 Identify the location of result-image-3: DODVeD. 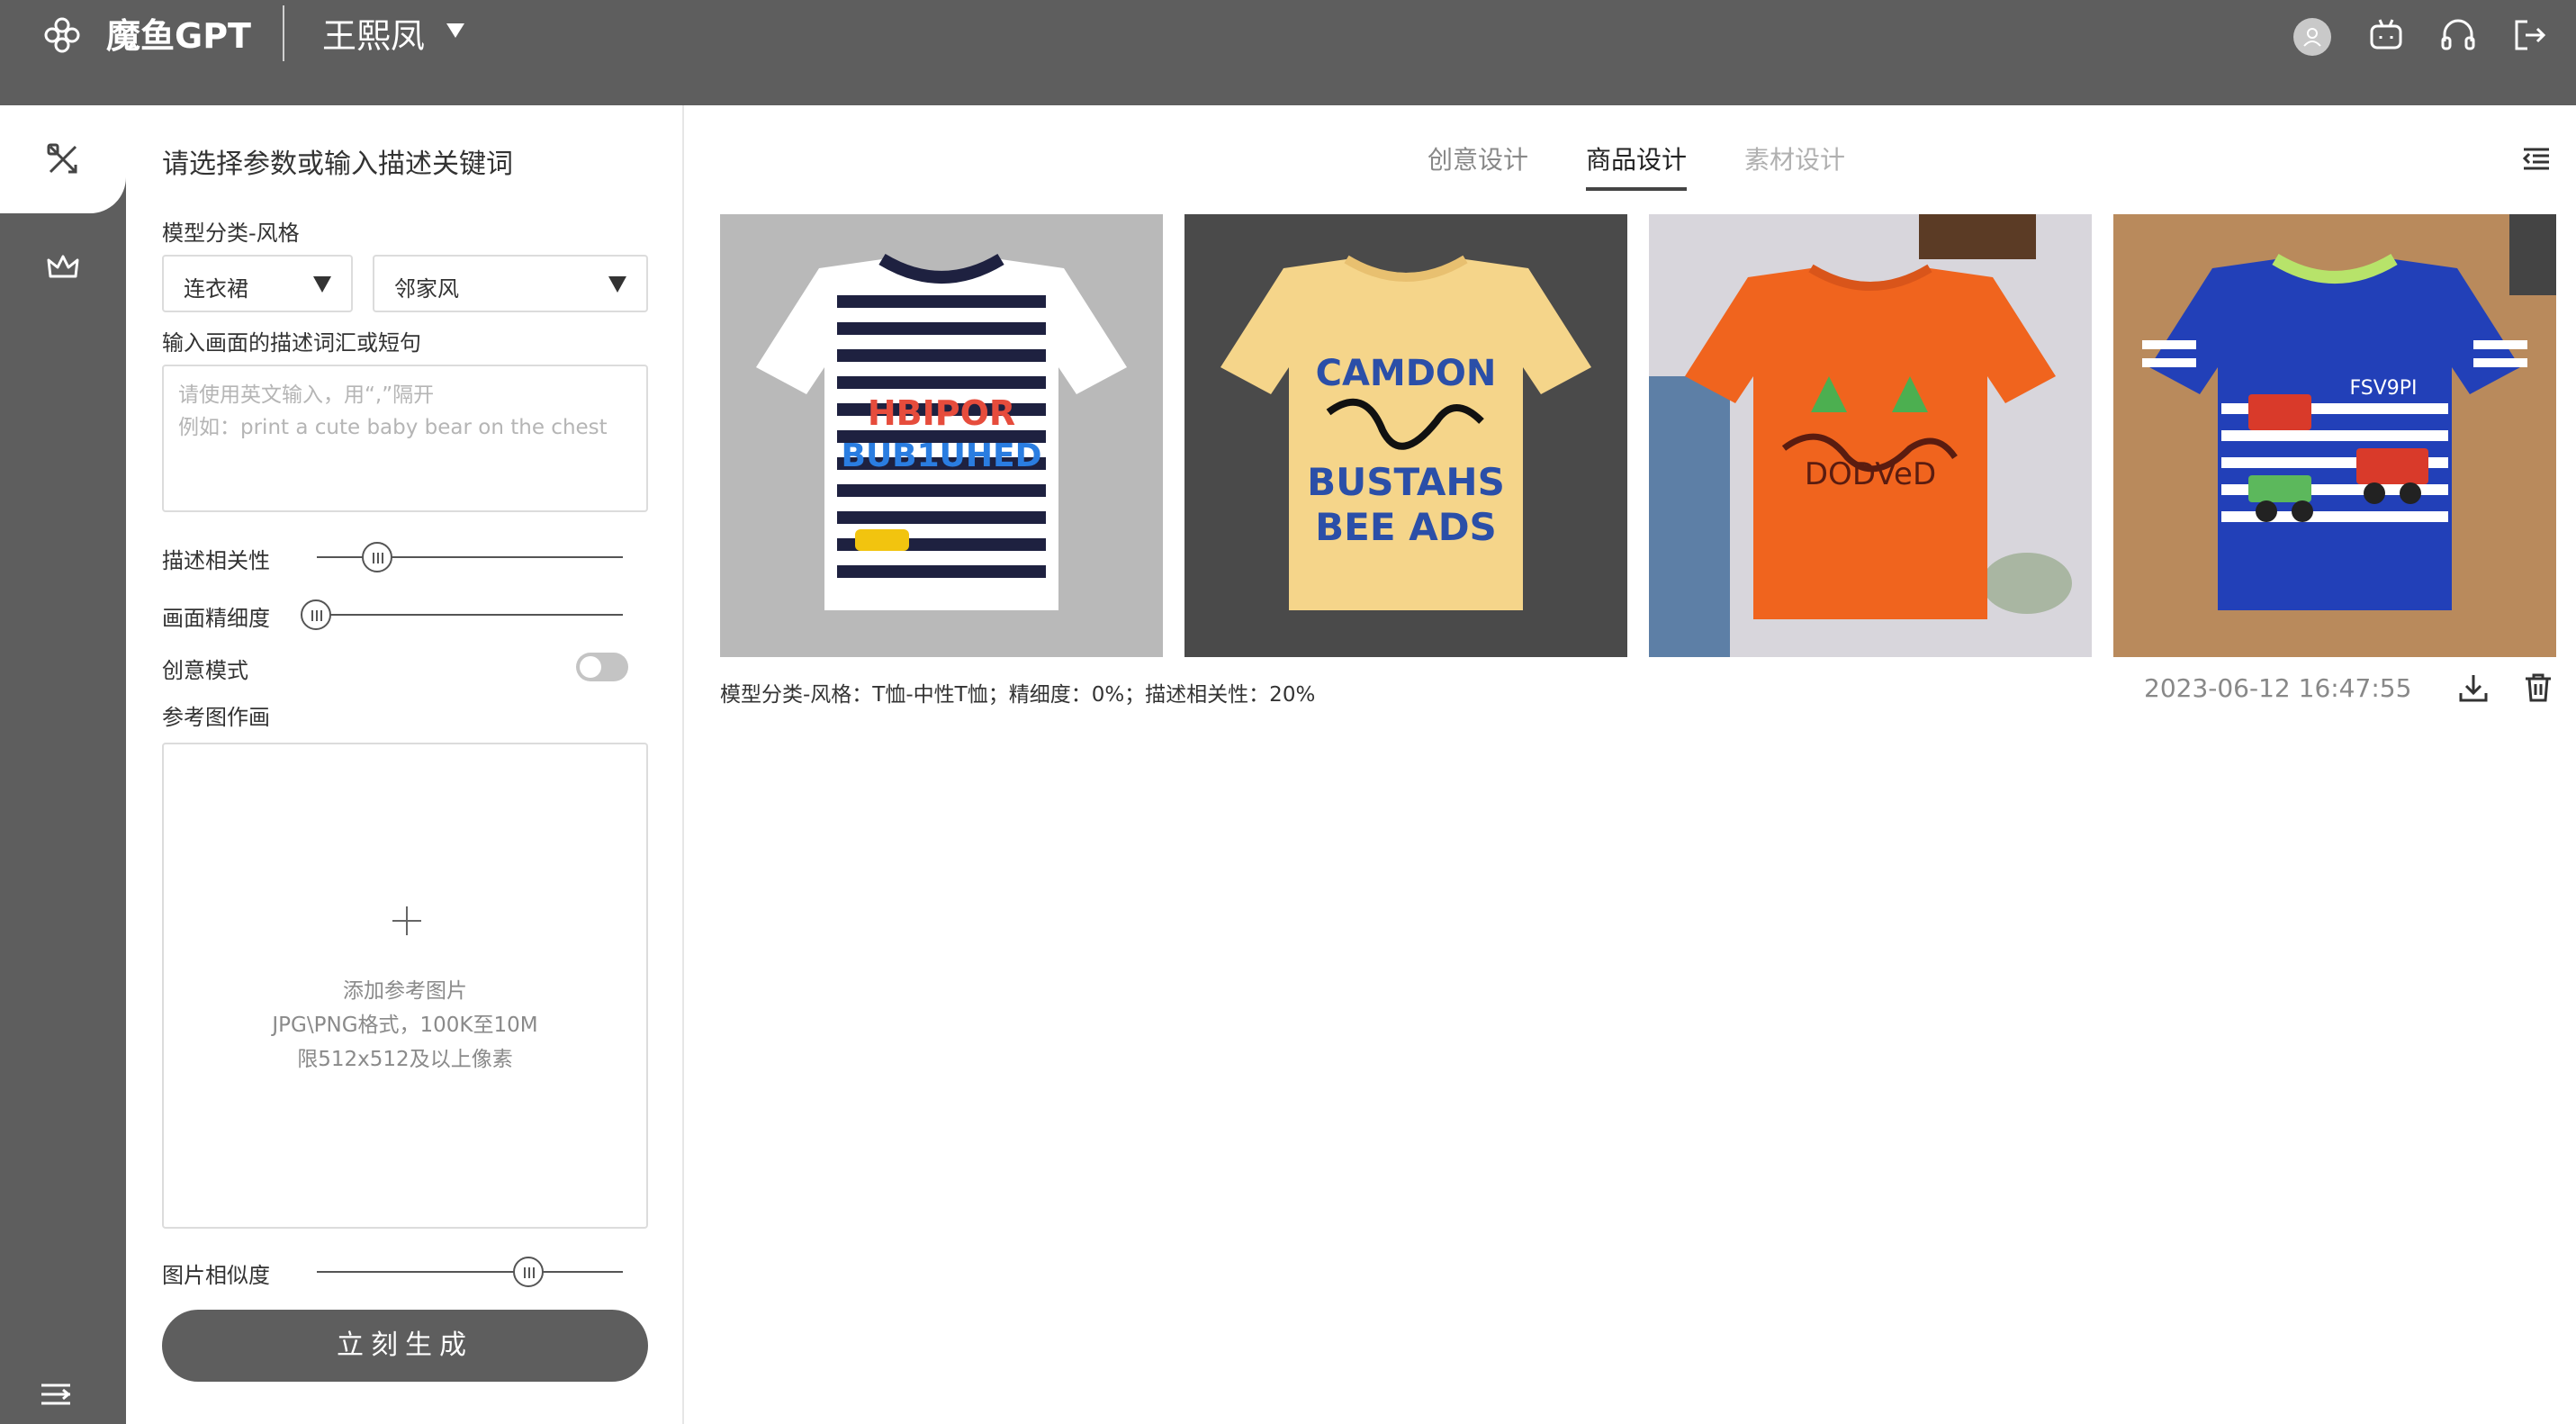
(1870, 435).